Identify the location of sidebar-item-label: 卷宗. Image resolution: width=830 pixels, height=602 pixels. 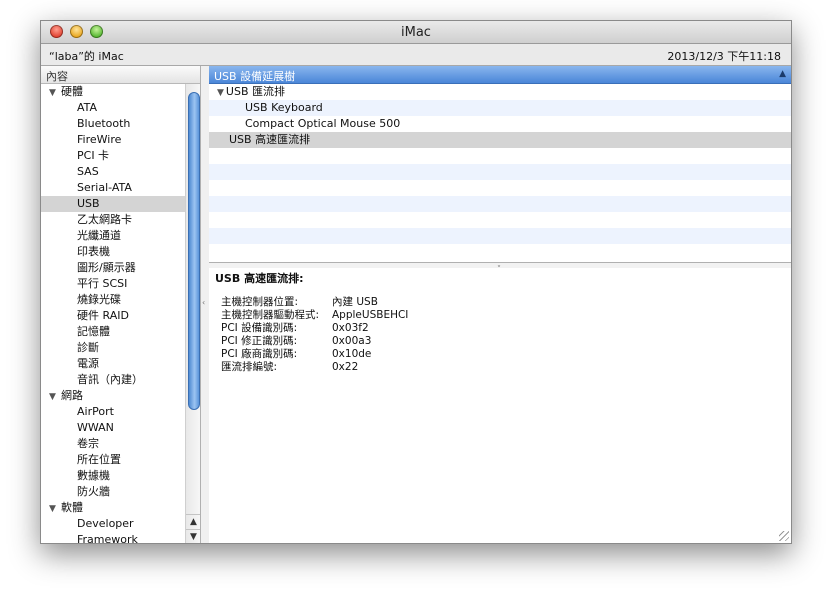
(88, 443).